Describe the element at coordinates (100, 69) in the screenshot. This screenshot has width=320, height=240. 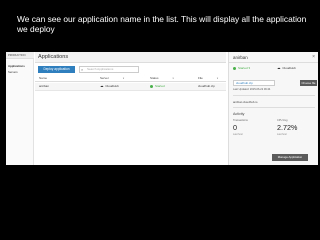
I see `search-placeholder: Search Applications` at that location.